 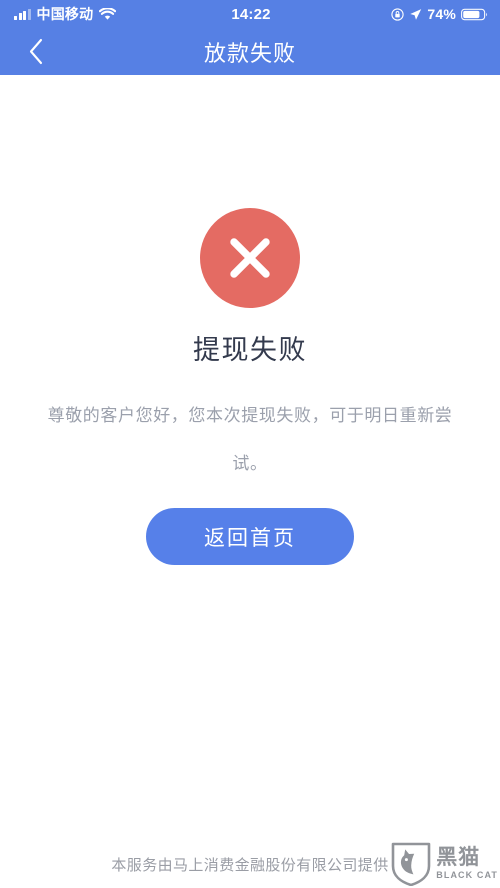 I want to click on status-bar: 中国移动 14:22 74%, so click(x=250, y=14).